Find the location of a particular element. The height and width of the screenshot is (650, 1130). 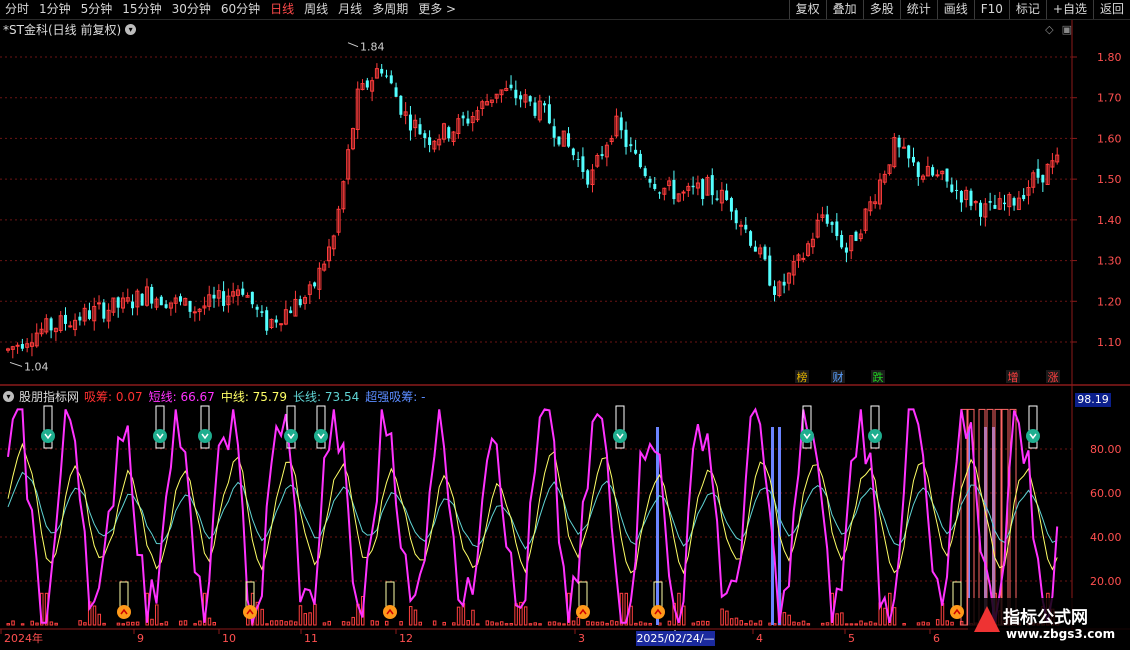

price-label-0: 1.80 is located at coordinates (1109, 57).